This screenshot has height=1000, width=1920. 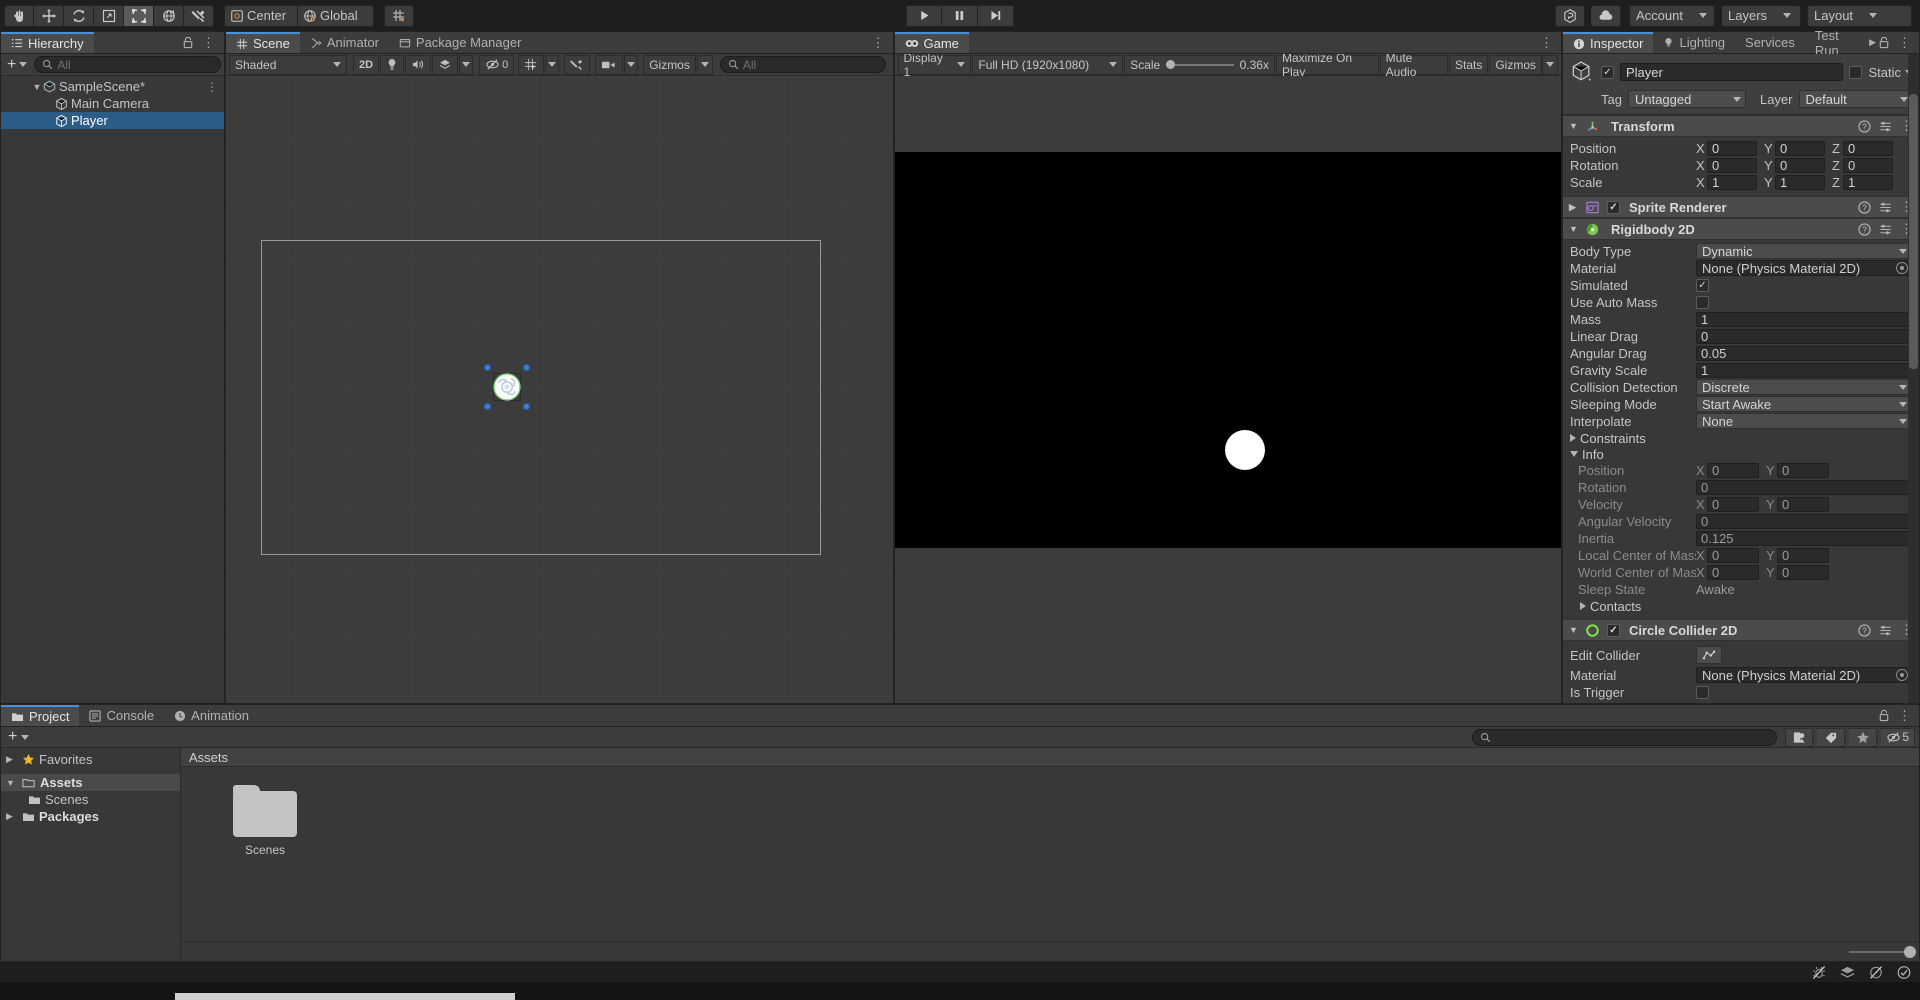 What do you see at coordinates (40, 715) in the screenshot?
I see `tab-project: Project` at bounding box center [40, 715].